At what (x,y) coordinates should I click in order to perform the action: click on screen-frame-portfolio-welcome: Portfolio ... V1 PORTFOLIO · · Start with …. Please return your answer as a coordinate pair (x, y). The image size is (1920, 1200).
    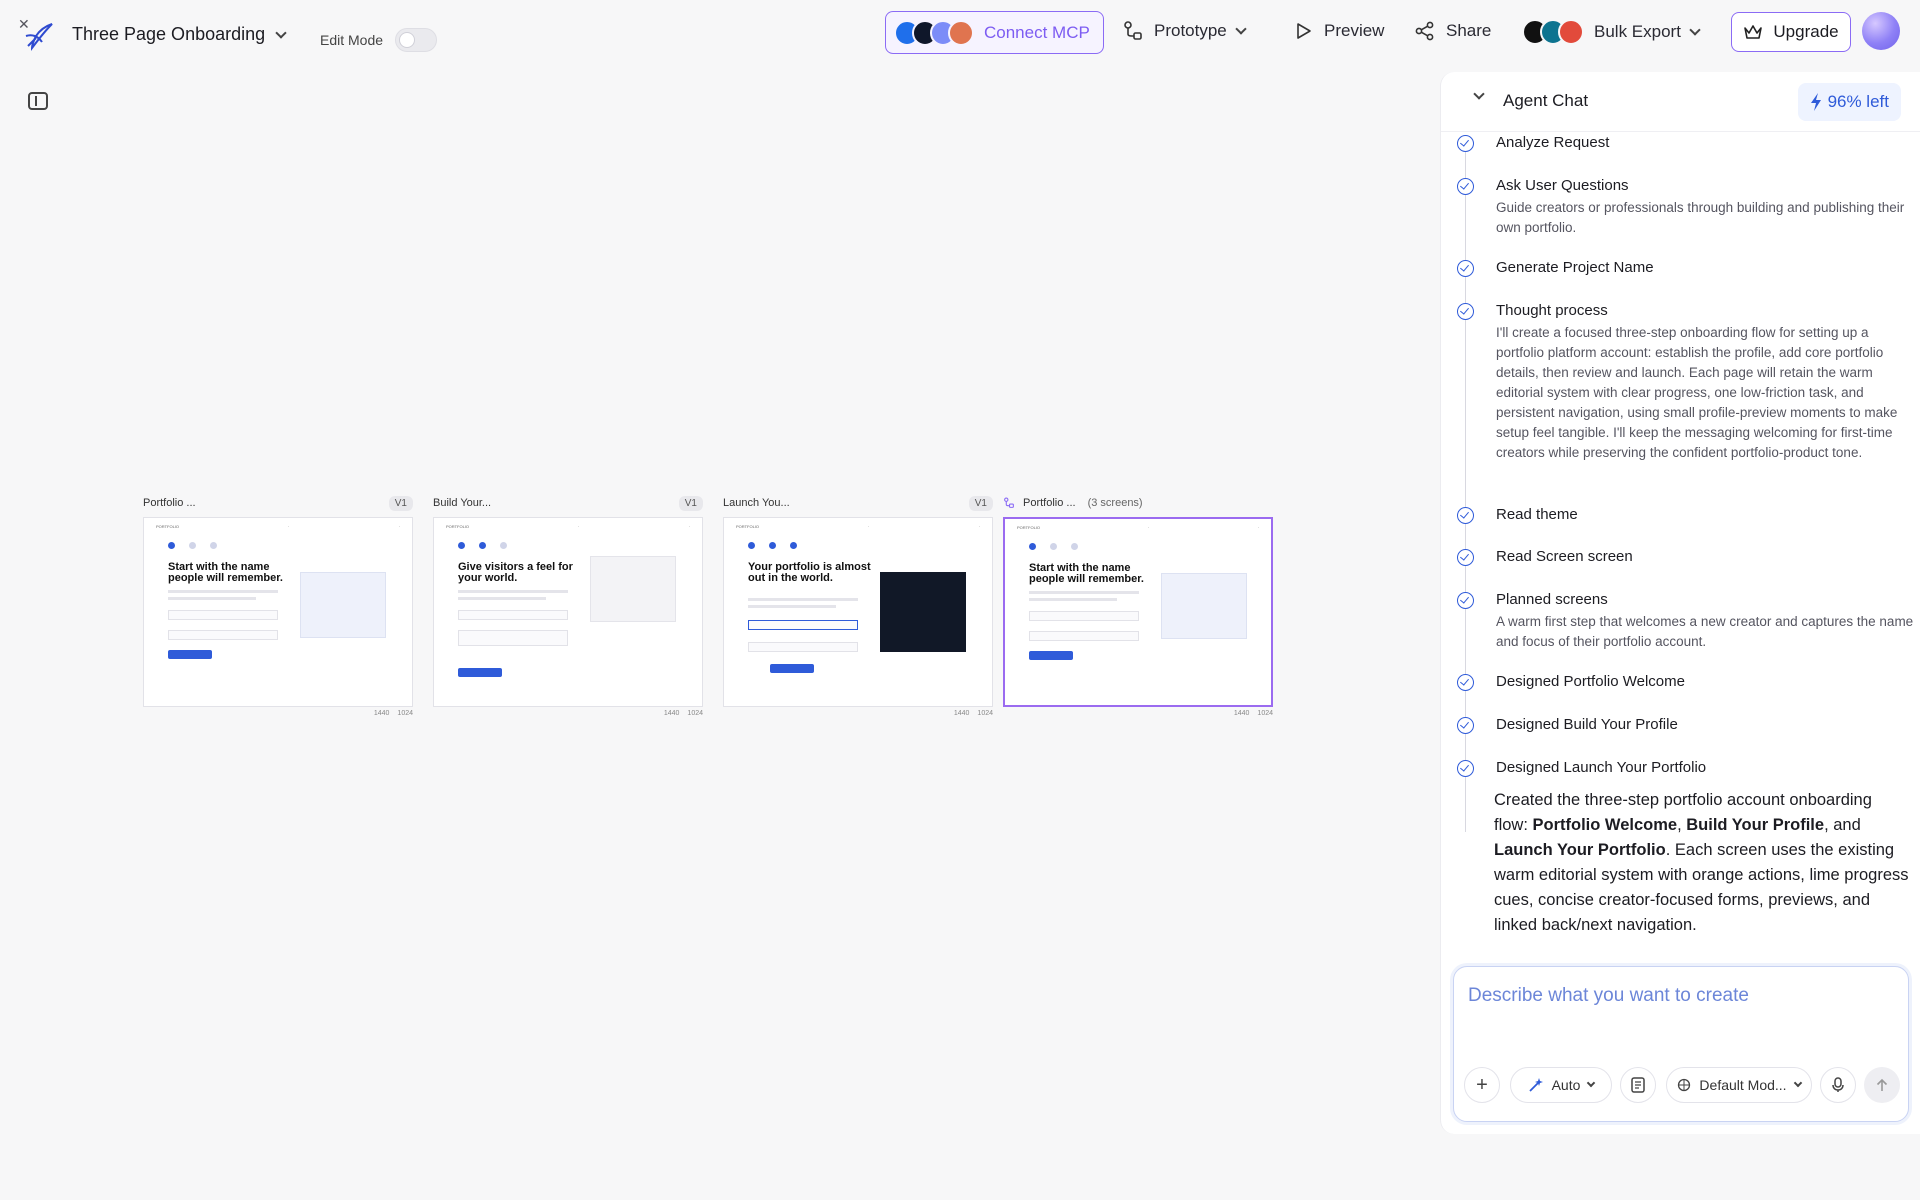
    Looking at the image, I should click on (278, 607).